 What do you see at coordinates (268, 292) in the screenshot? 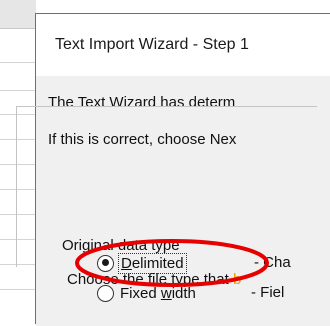
I see `fixed-width-description: - Fiel` at bounding box center [268, 292].